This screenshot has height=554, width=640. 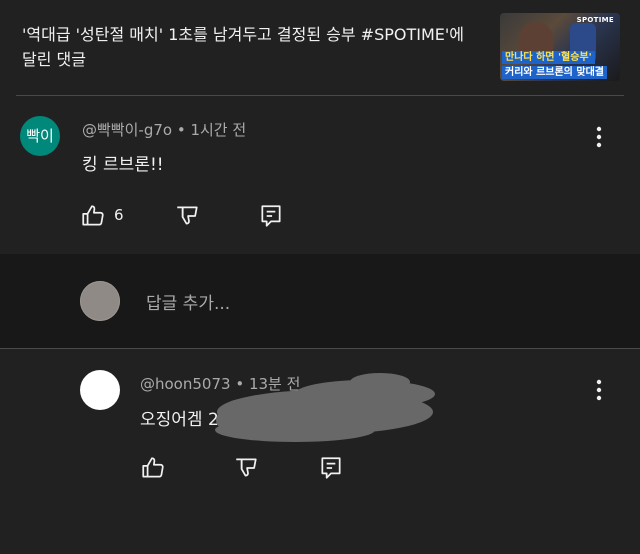 I want to click on like-count: 6, so click(x=119, y=215).